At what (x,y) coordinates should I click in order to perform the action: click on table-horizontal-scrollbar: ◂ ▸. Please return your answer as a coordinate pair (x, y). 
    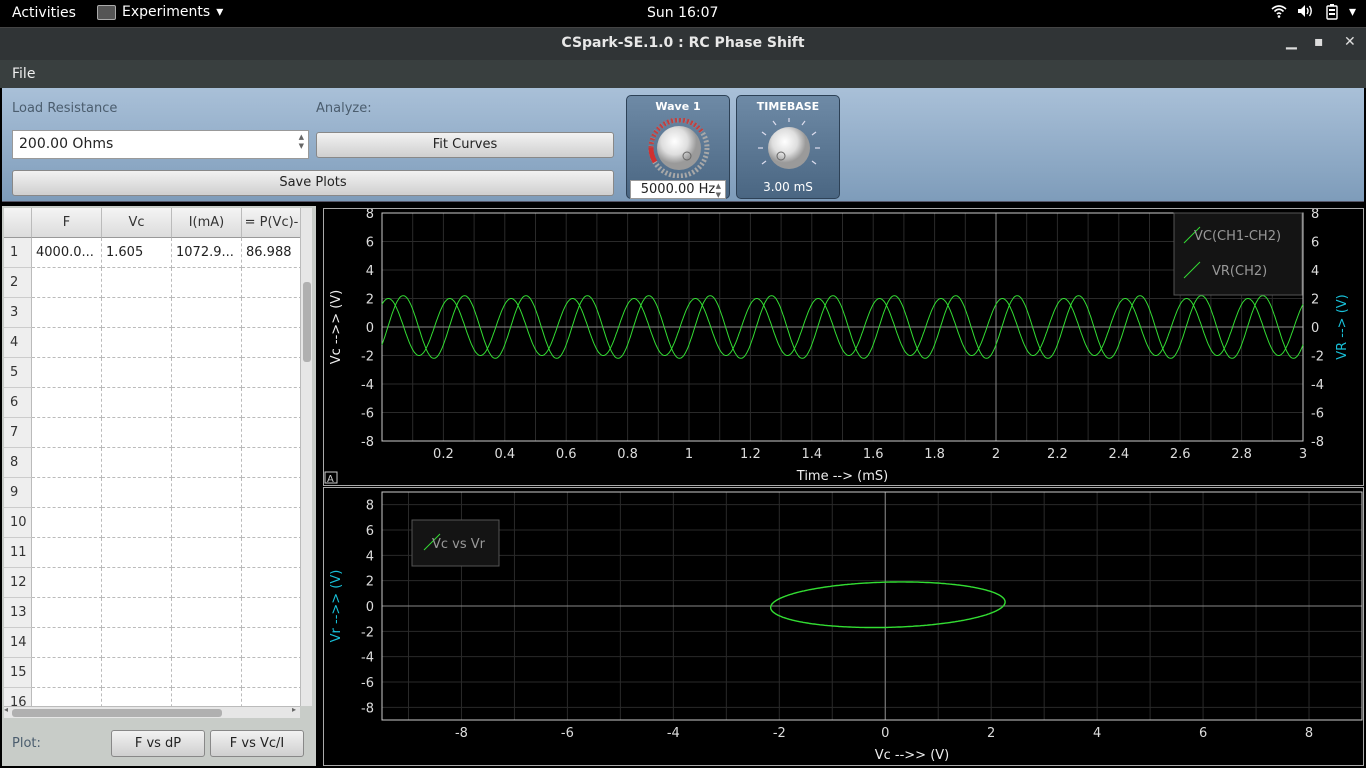
    Looking at the image, I should click on (152, 711).